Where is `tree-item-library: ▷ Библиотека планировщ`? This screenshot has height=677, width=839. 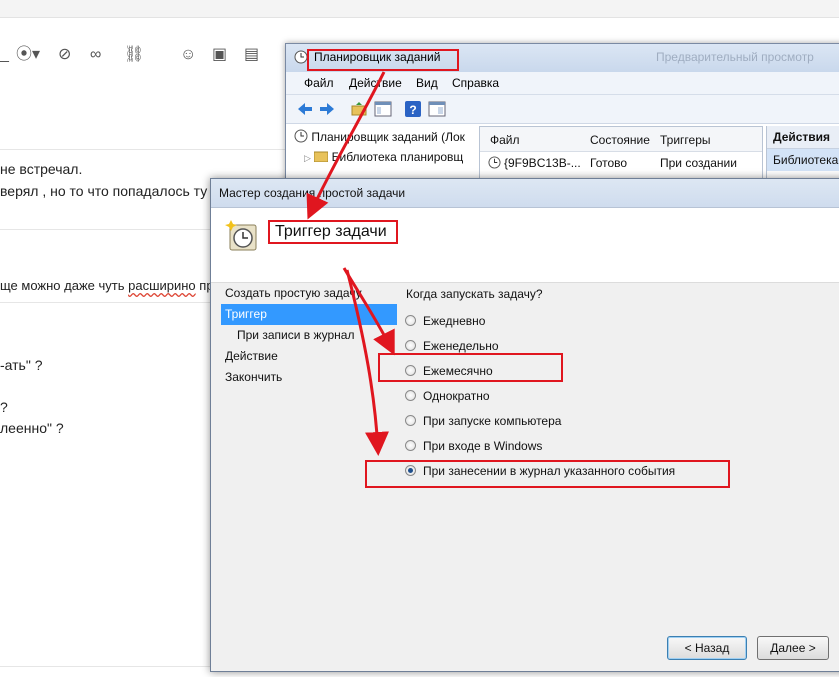 tree-item-library: ▷ Библиотека планировщ is located at coordinates (384, 157).